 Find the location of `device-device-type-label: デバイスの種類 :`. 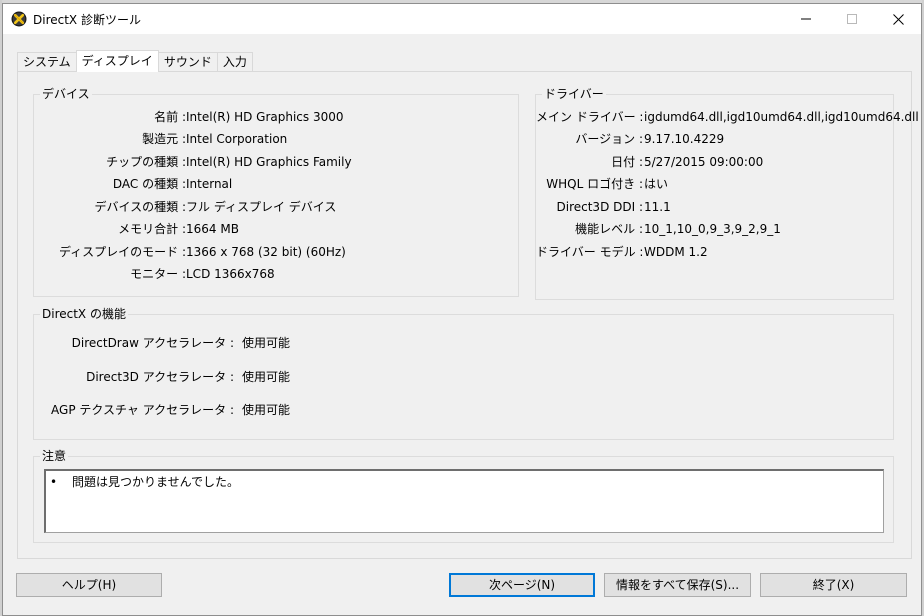

device-device-type-label: デバイスの種類 : is located at coordinates (140, 207).